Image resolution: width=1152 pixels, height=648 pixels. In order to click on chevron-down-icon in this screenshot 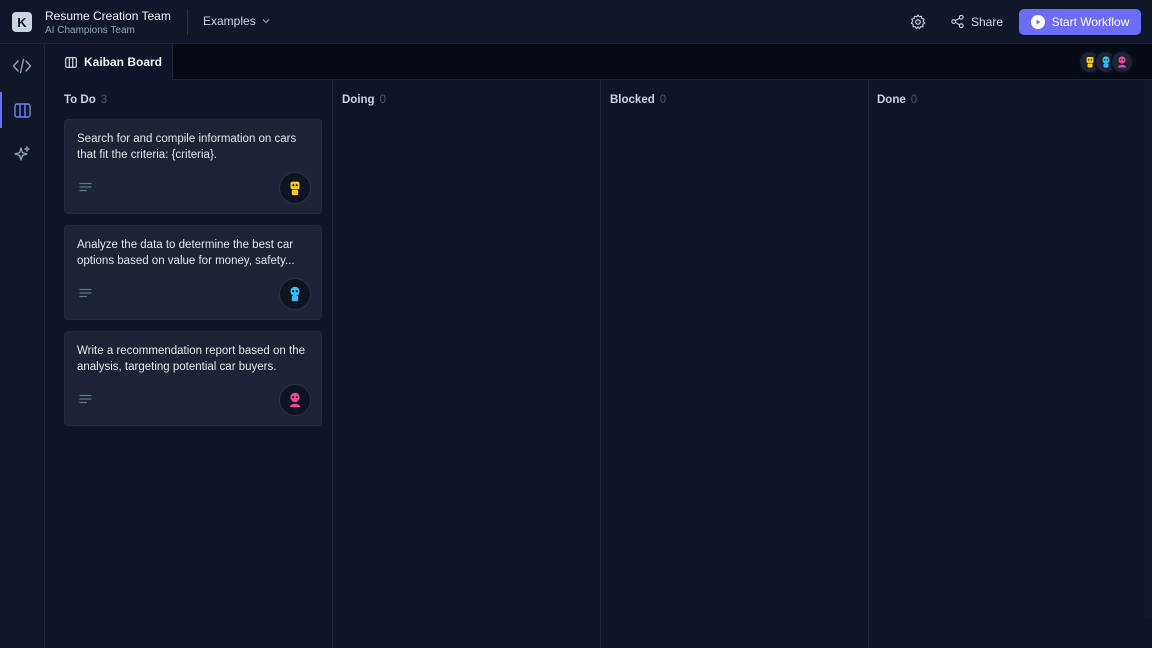, I will do `click(266, 21)`.